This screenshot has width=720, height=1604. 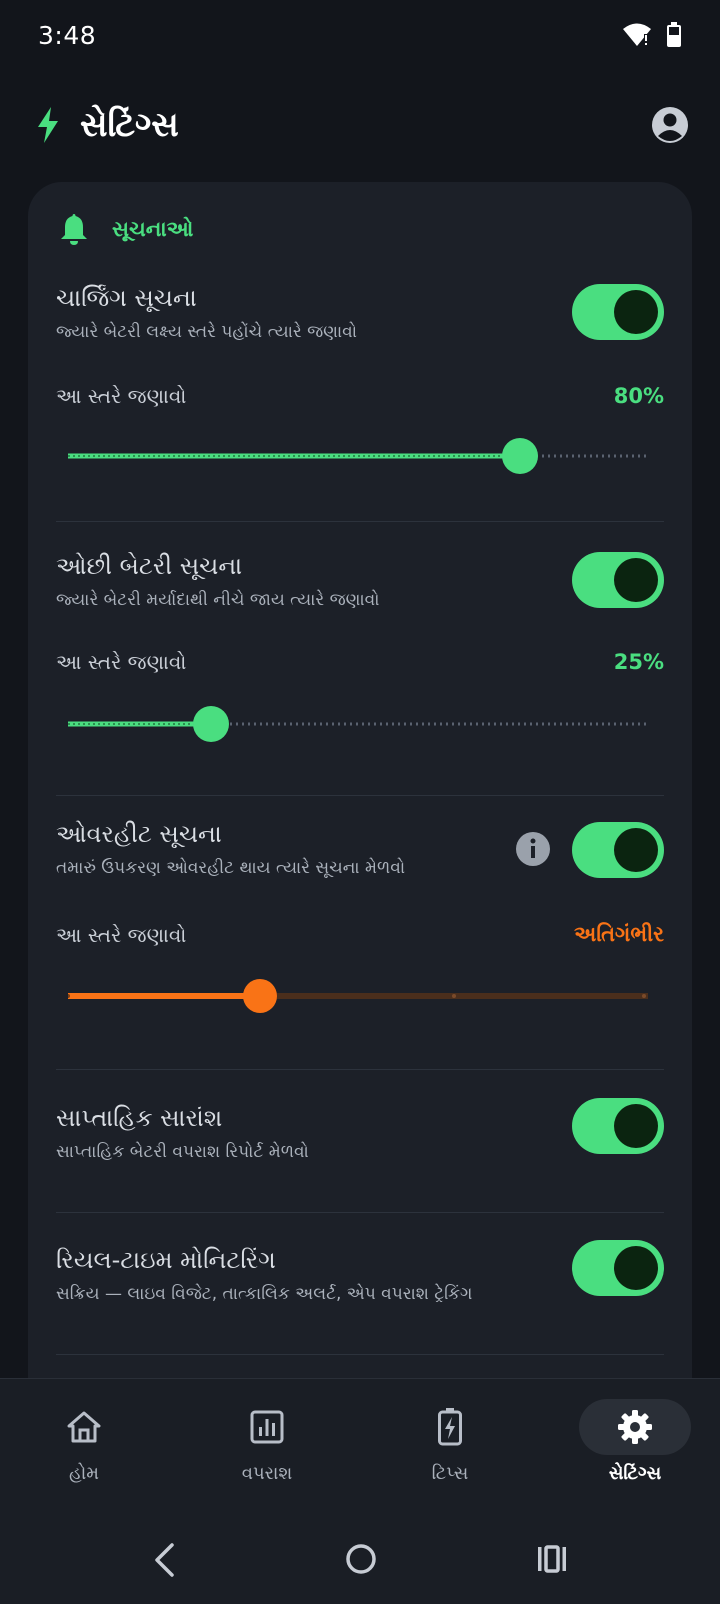 I want to click on level-value: 25%, so click(x=638, y=662).